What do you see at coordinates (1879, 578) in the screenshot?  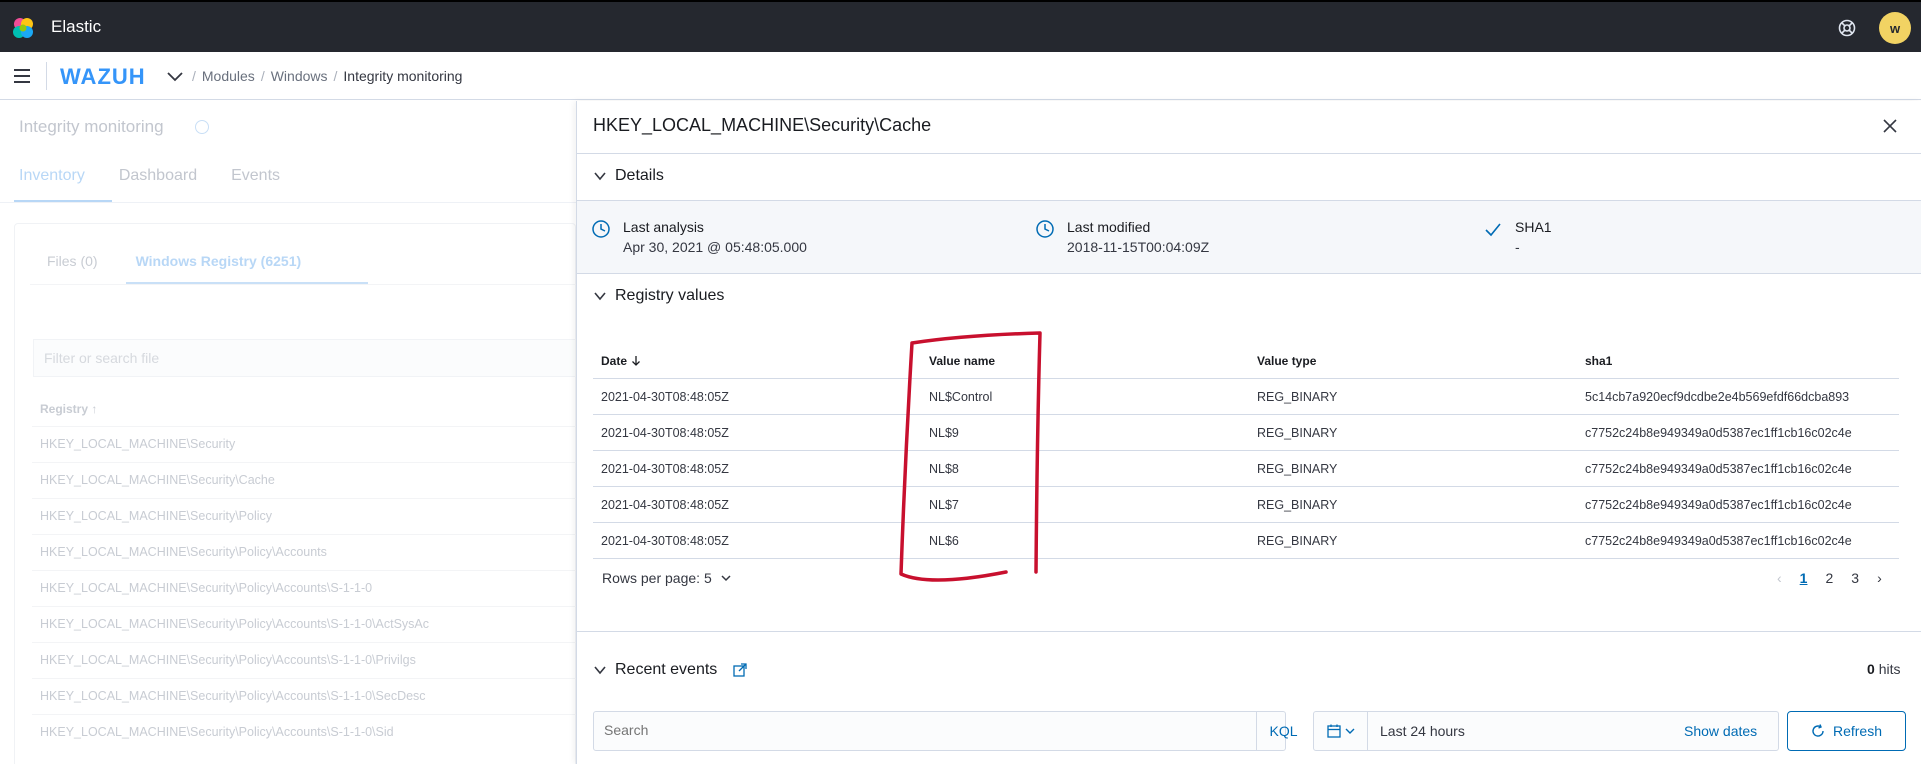 I see `next-page-icon: ›` at bounding box center [1879, 578].